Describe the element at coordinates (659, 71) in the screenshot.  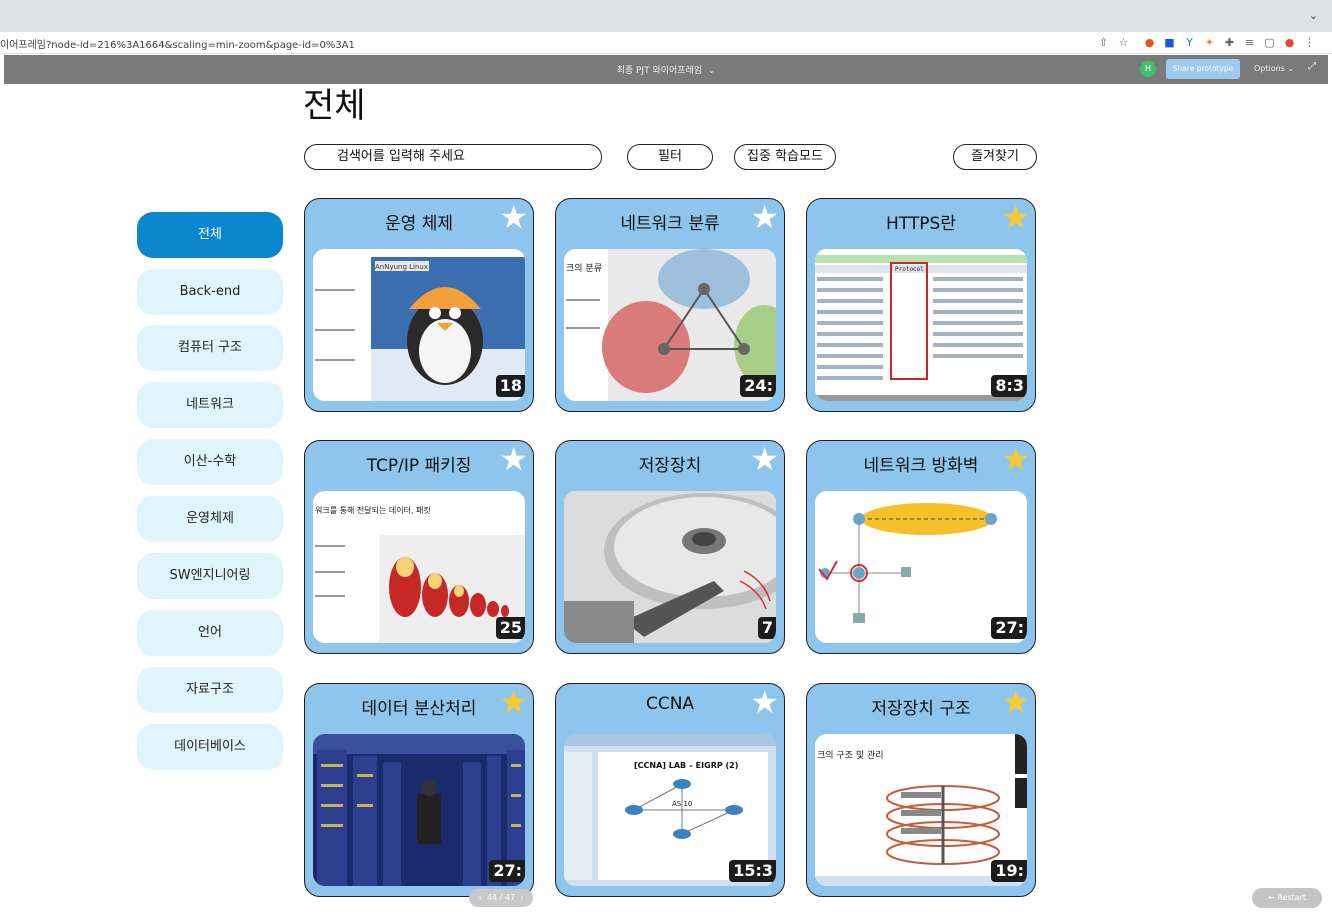
I see `file-title-text: 최종 PJT 와이어프레임` at that location.